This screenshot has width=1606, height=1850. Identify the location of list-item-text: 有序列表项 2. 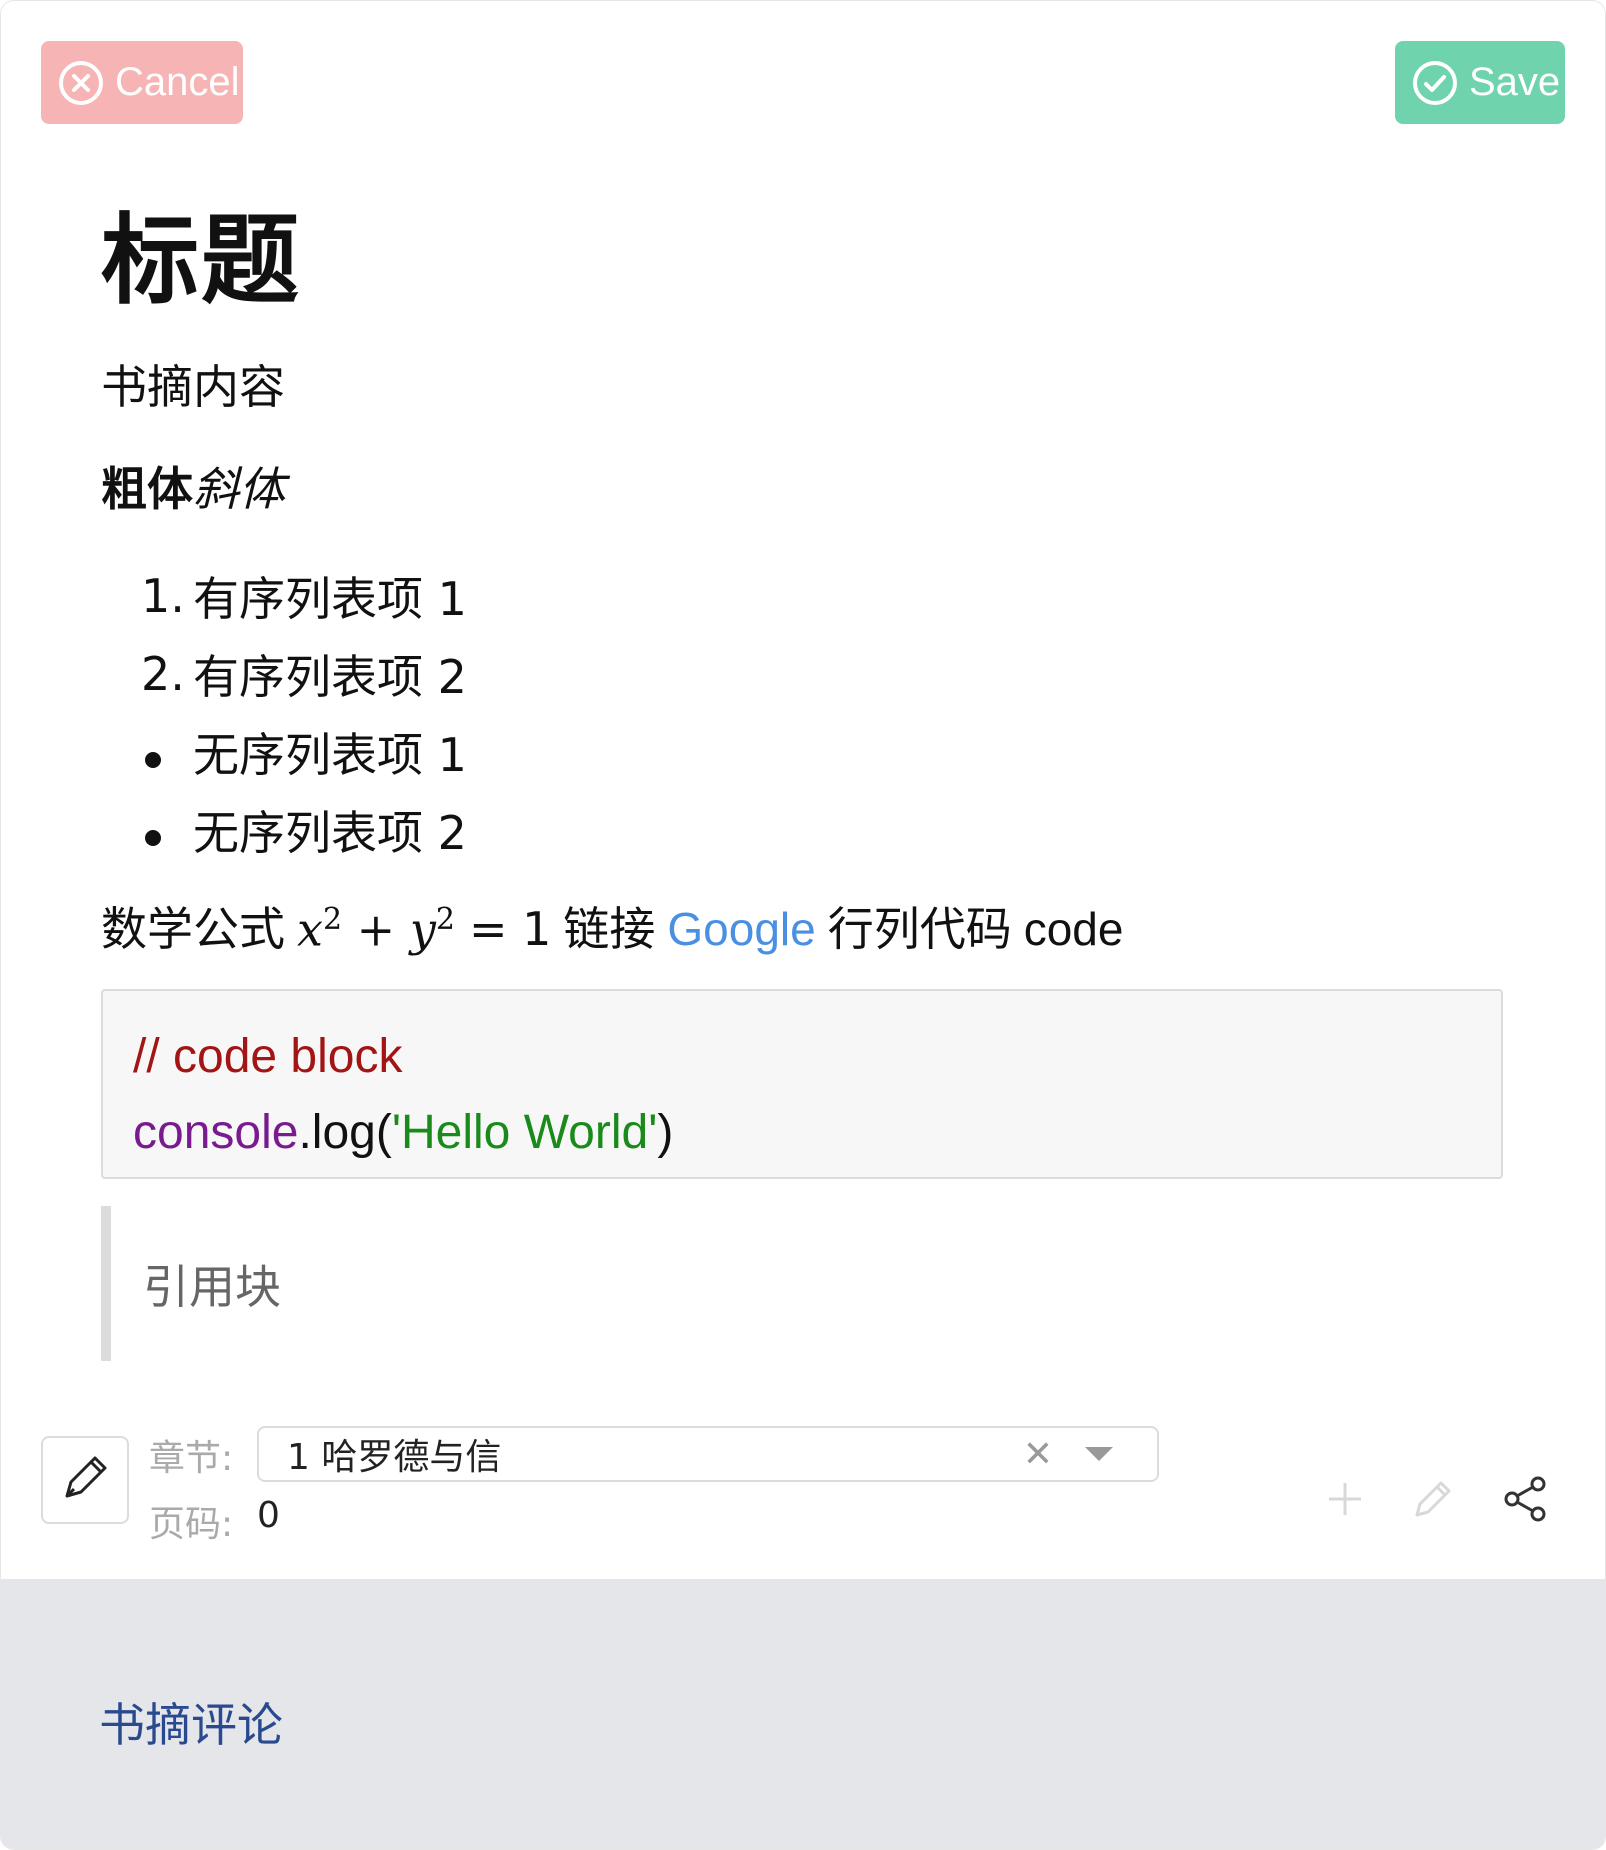
(330, 677).